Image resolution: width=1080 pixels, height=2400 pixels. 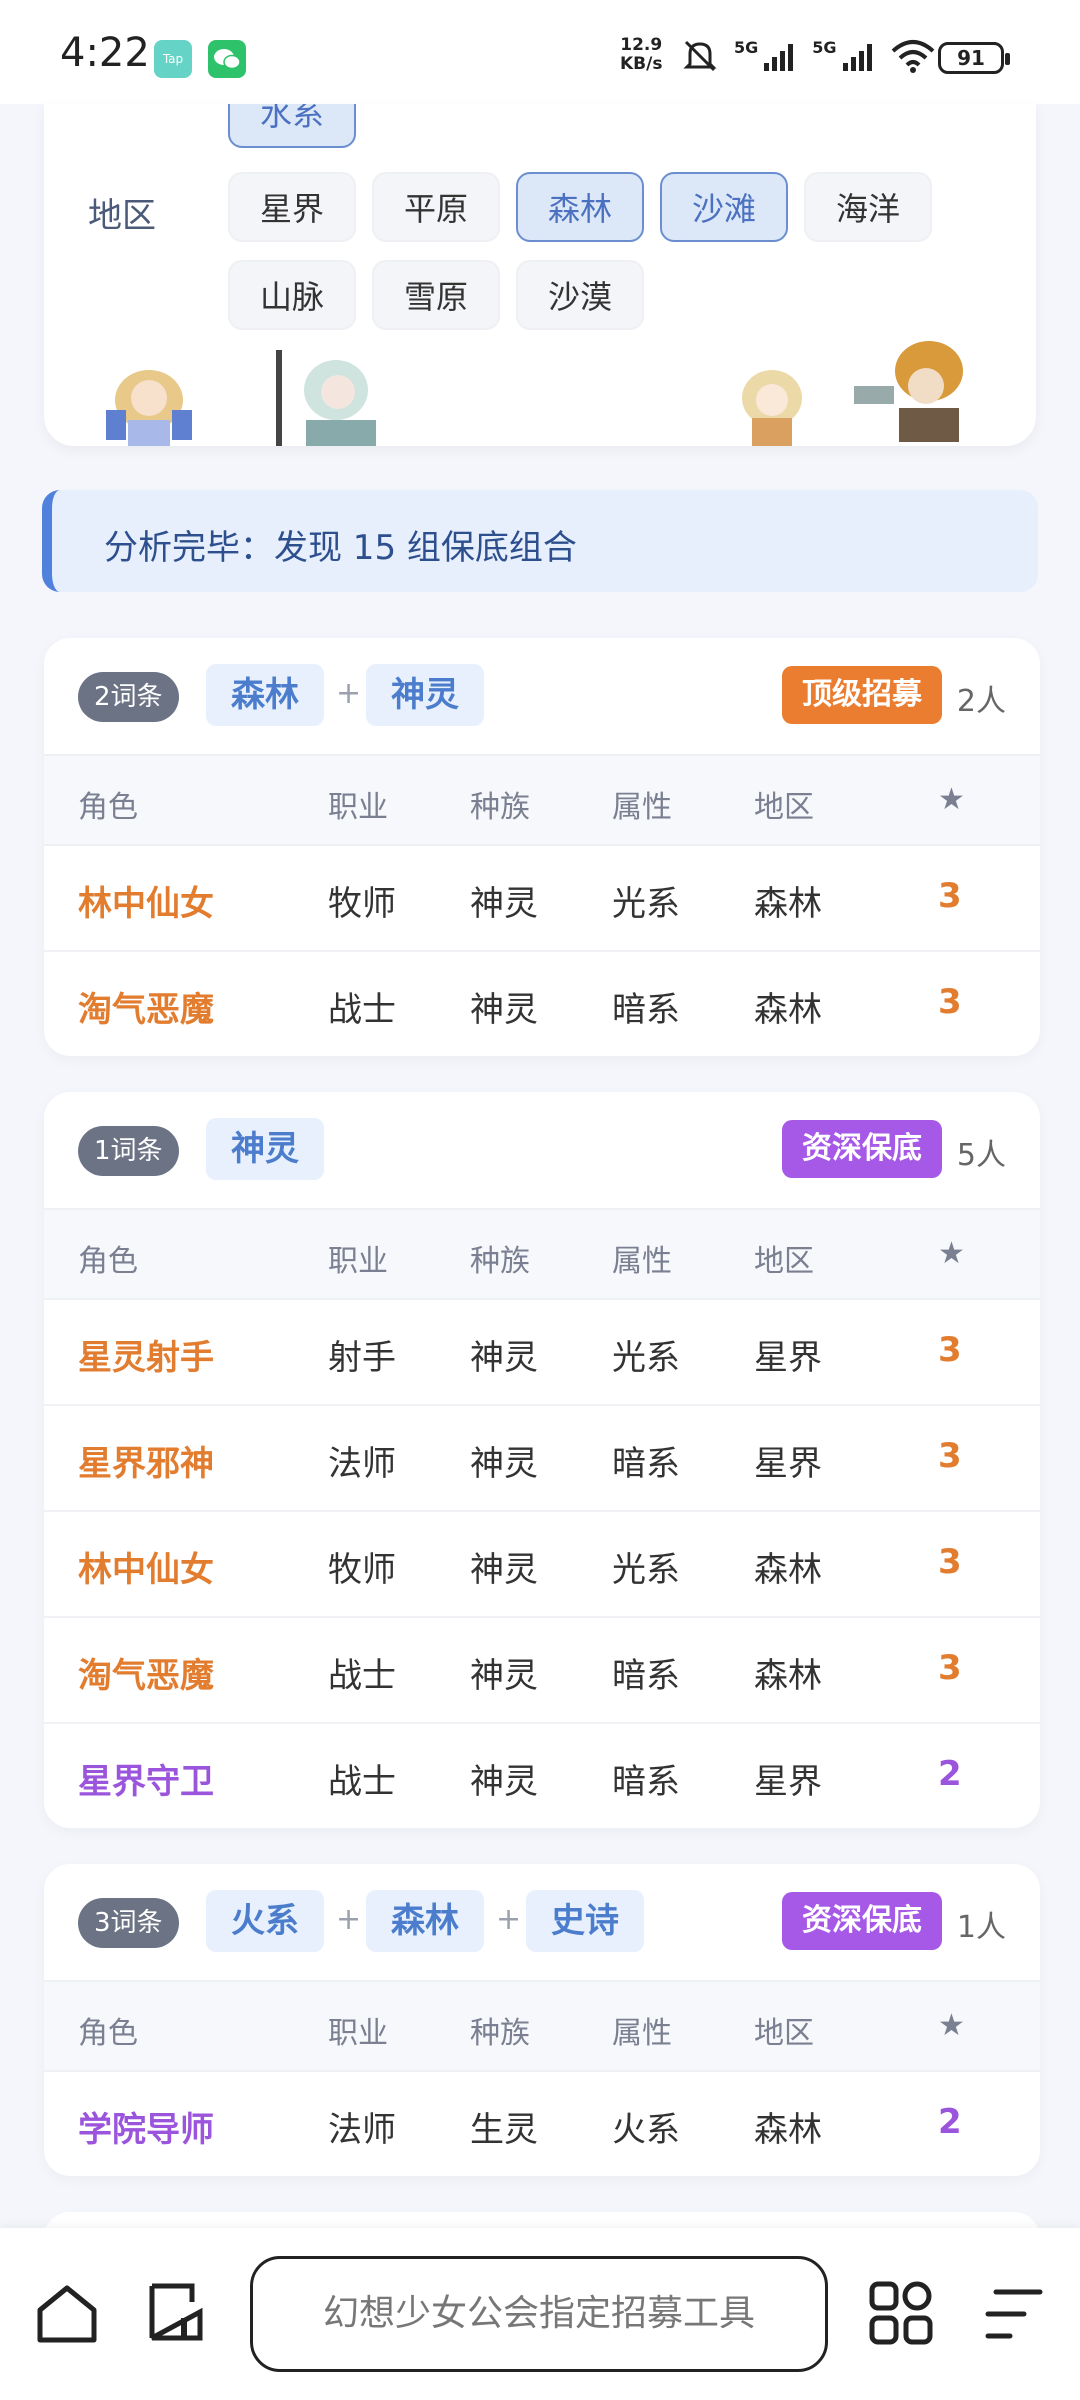 I want to click on table-row: 星界守卫 战士 神灵 暗系 星界 2, so click(x=542, y=1776).